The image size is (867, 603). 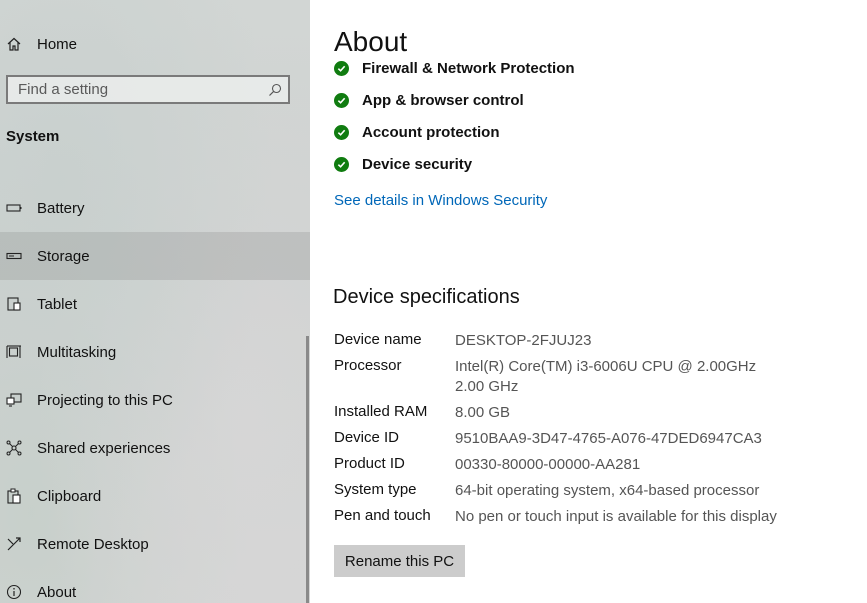 What do you see at coordinates (14, 256) in the screenshot?
I see `storage-icon` at bounding box center [14, 256].